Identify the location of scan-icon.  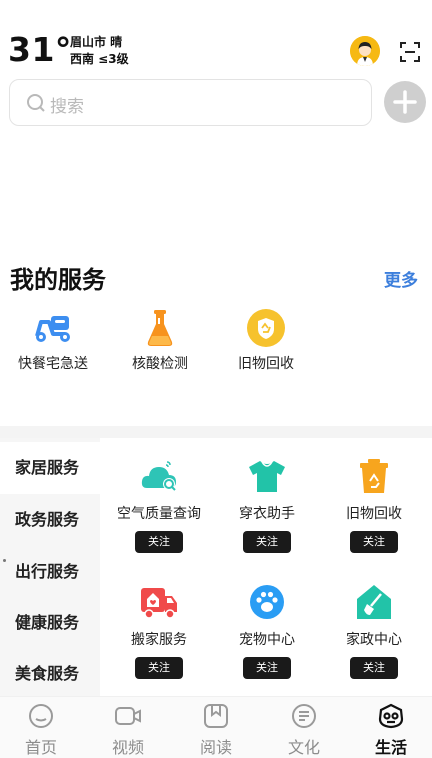
(410, 52).